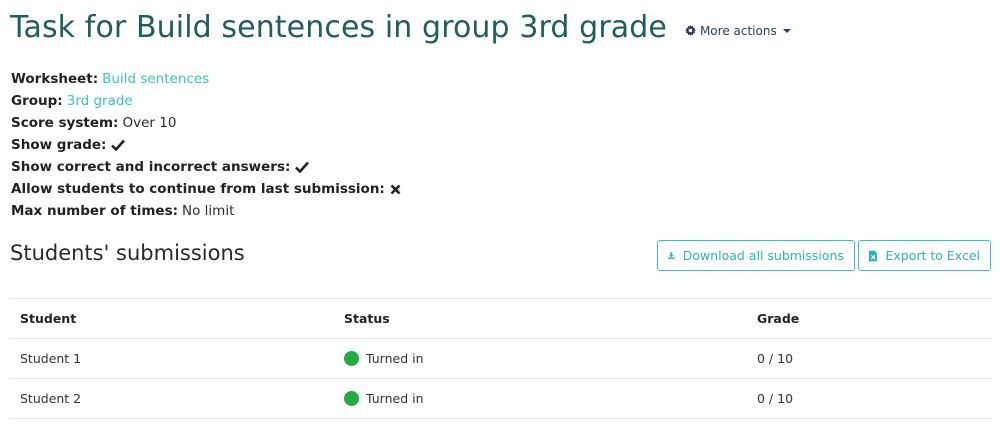 This screenshot has height=444, width=1000. I want to click on export-to-excel-button: Export to Excel, so click(924, 255).